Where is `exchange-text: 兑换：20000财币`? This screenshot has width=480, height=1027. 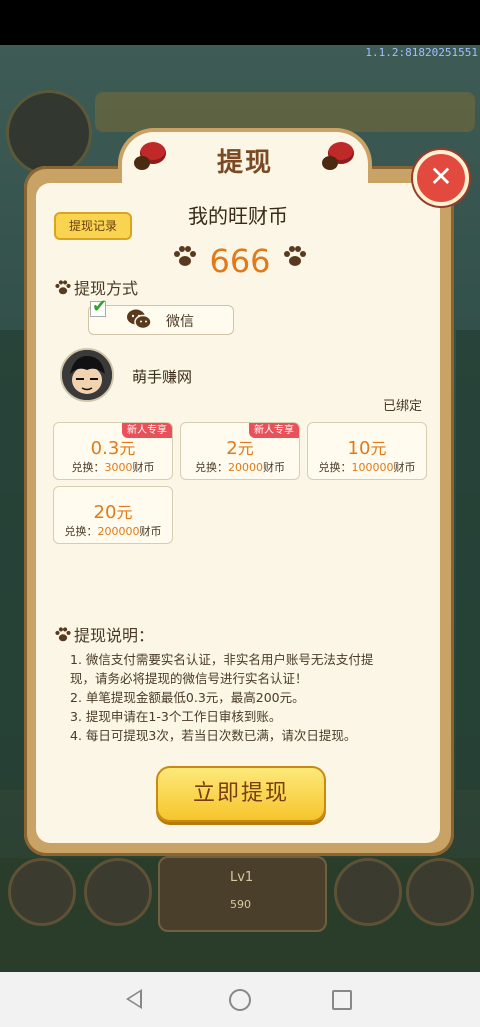
exchange-text: 兑换：20000财币 is located at coordinates (240, 467).